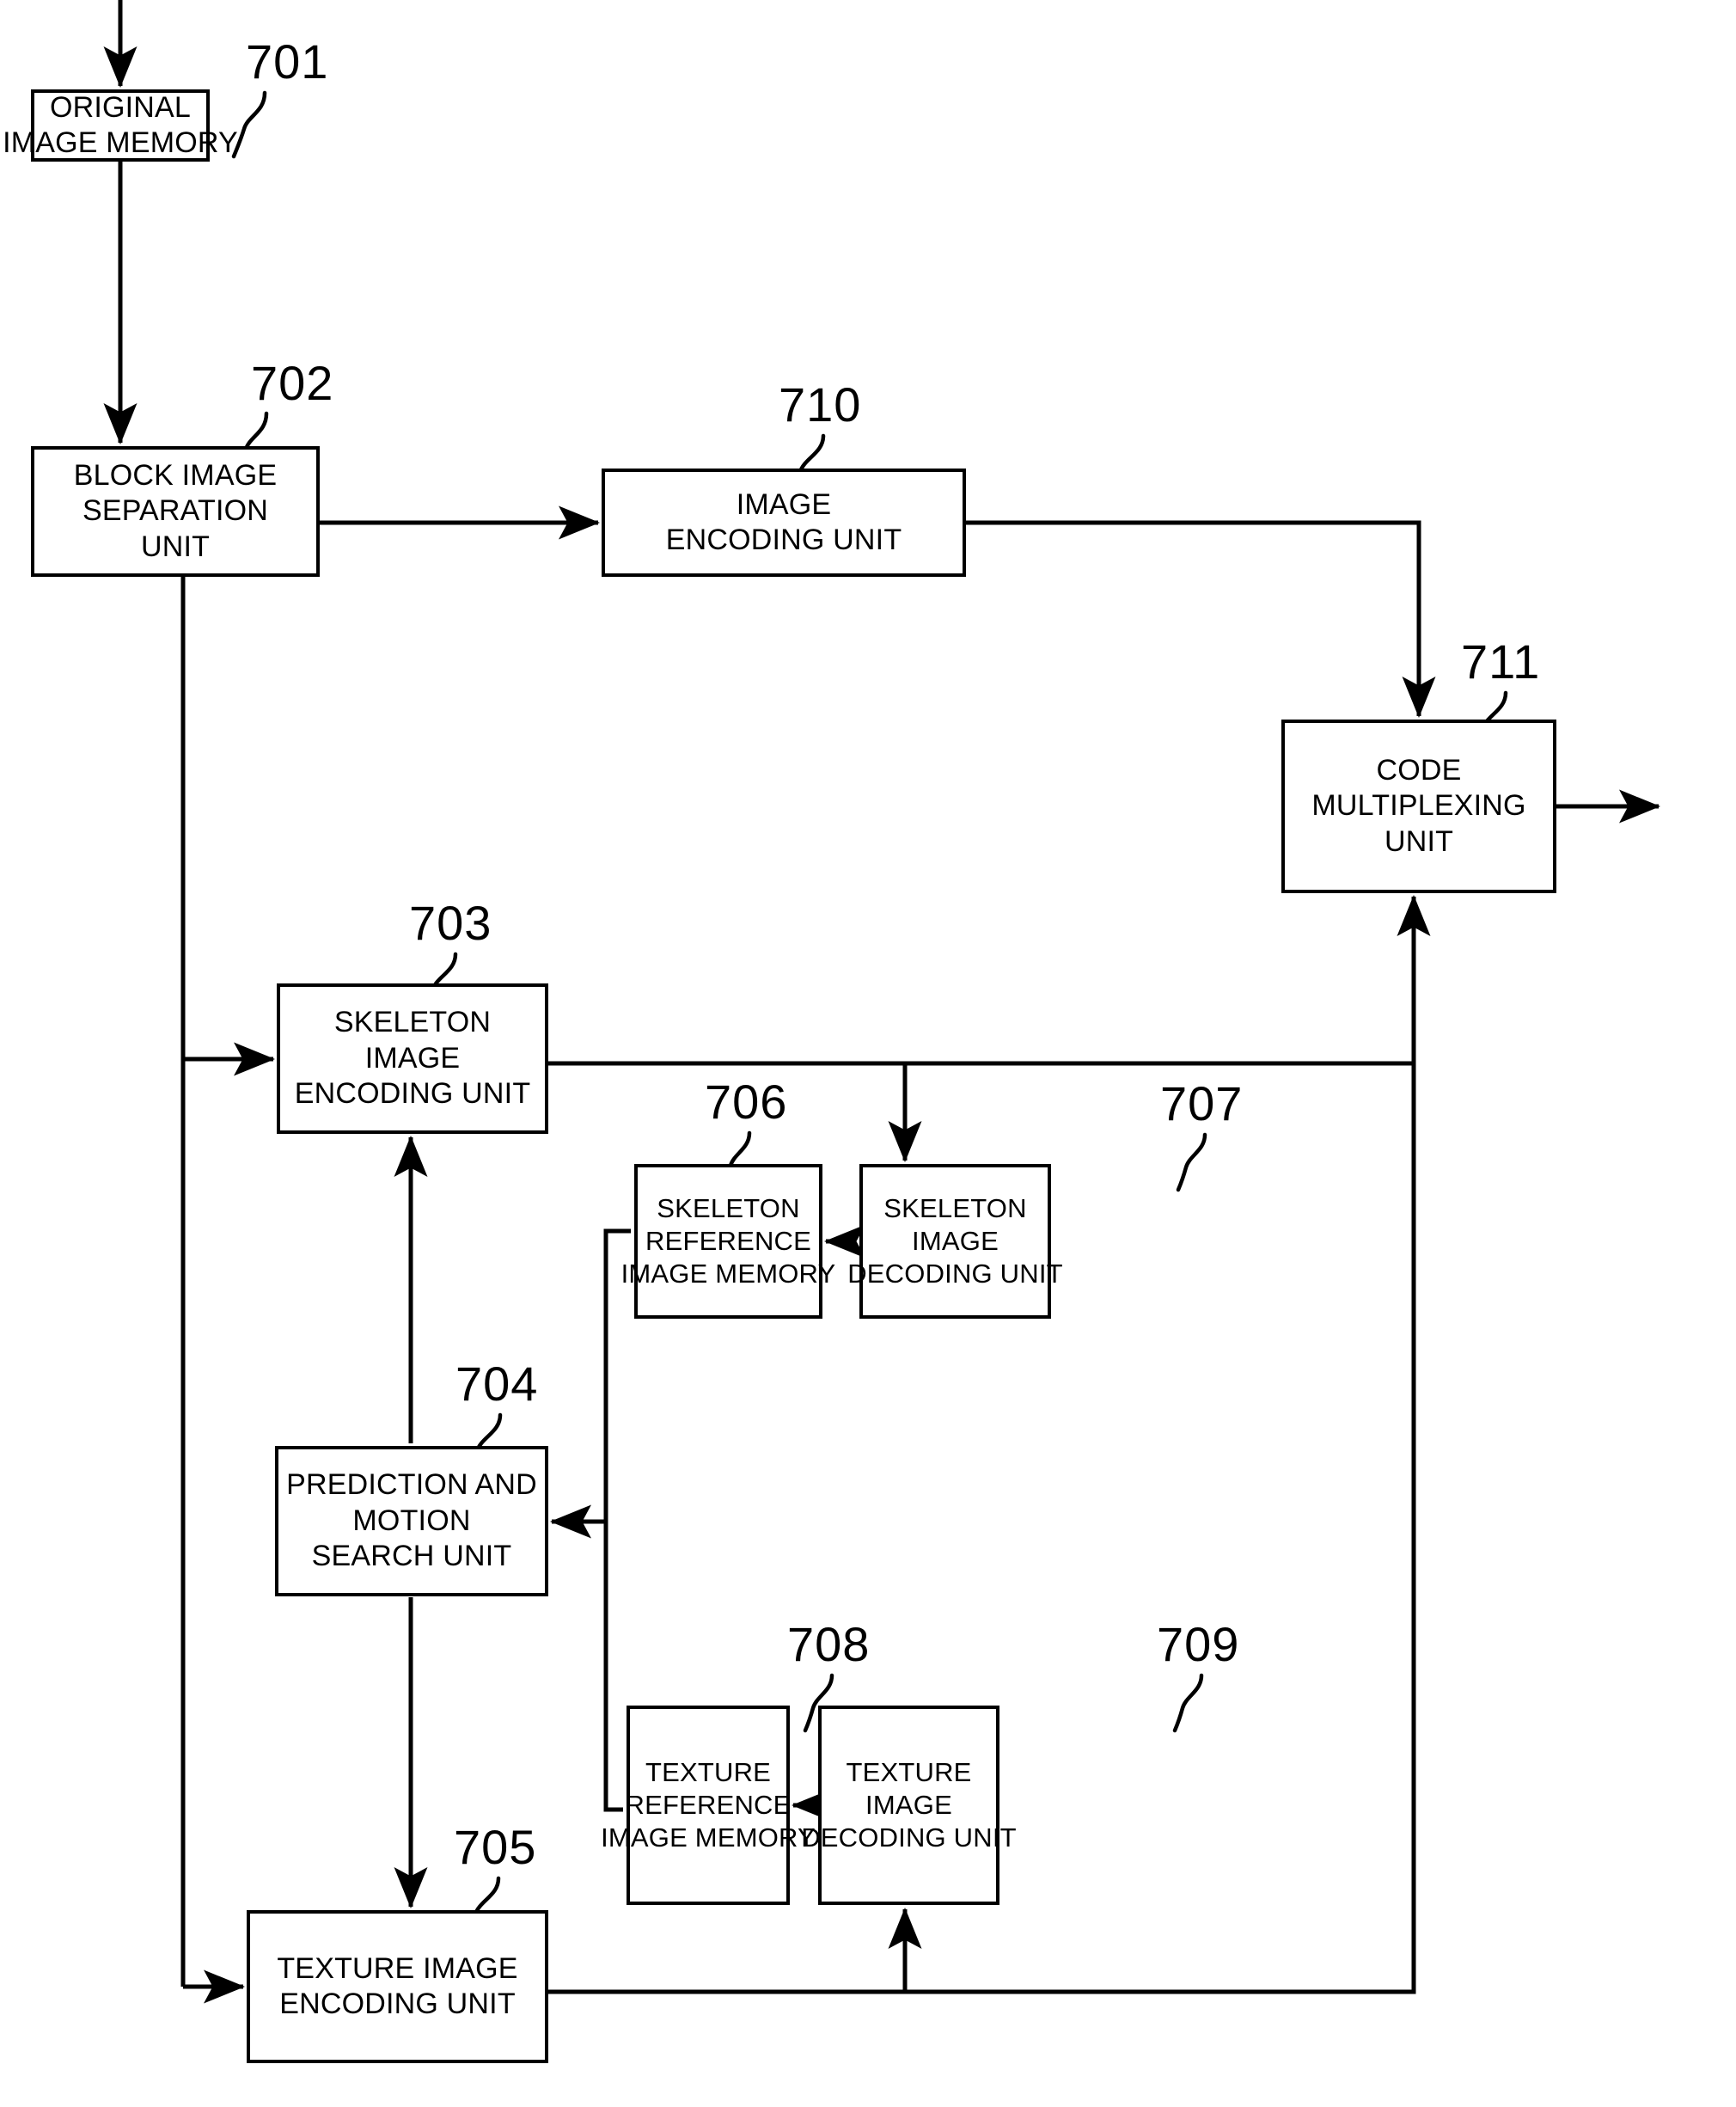  What do you see at coordinates (120, 142) in the screenshot?
I see `block-701-line-2: IMAGE MEMORY` at bounding box center [120, 142].